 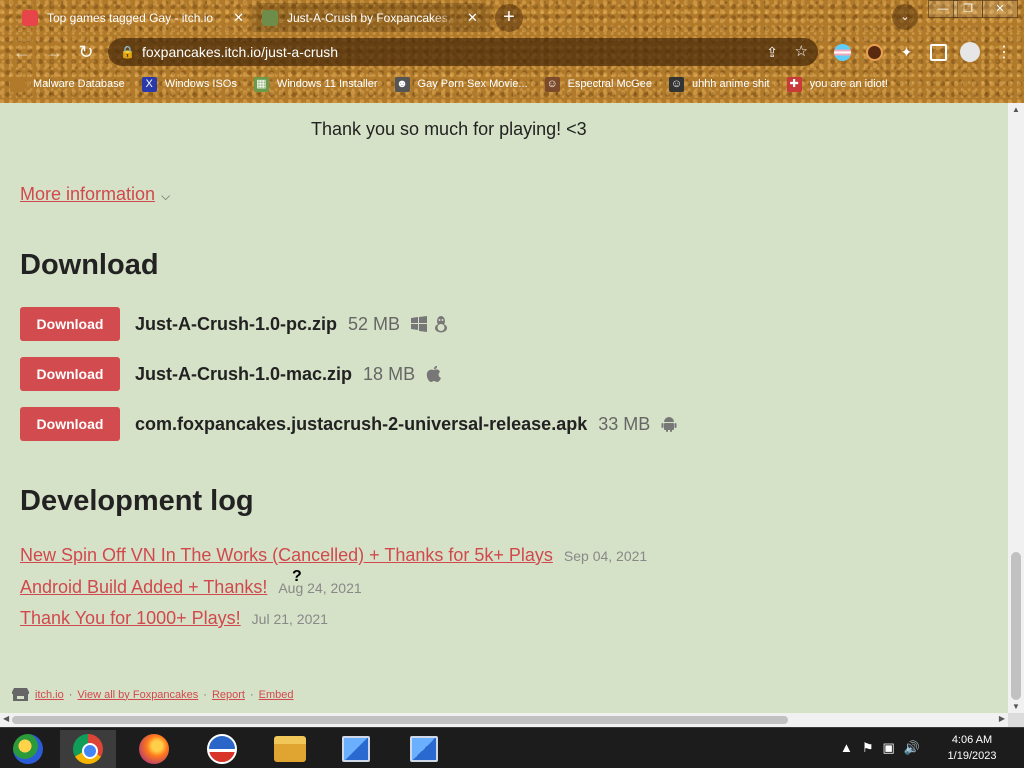 What do you see at coordinates (130, 17) in the screenshot?
I see `tab-title: Top games tagged Gay - itch.io` at bounding box center [130, 17].